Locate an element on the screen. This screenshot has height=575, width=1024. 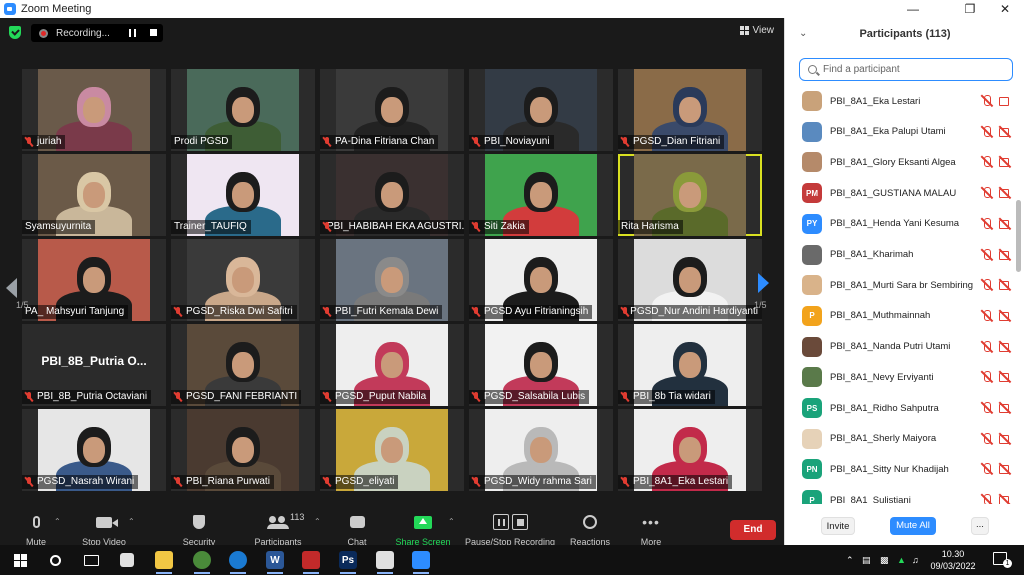
end-meeting-button: End is located at coordinates (753, 530).